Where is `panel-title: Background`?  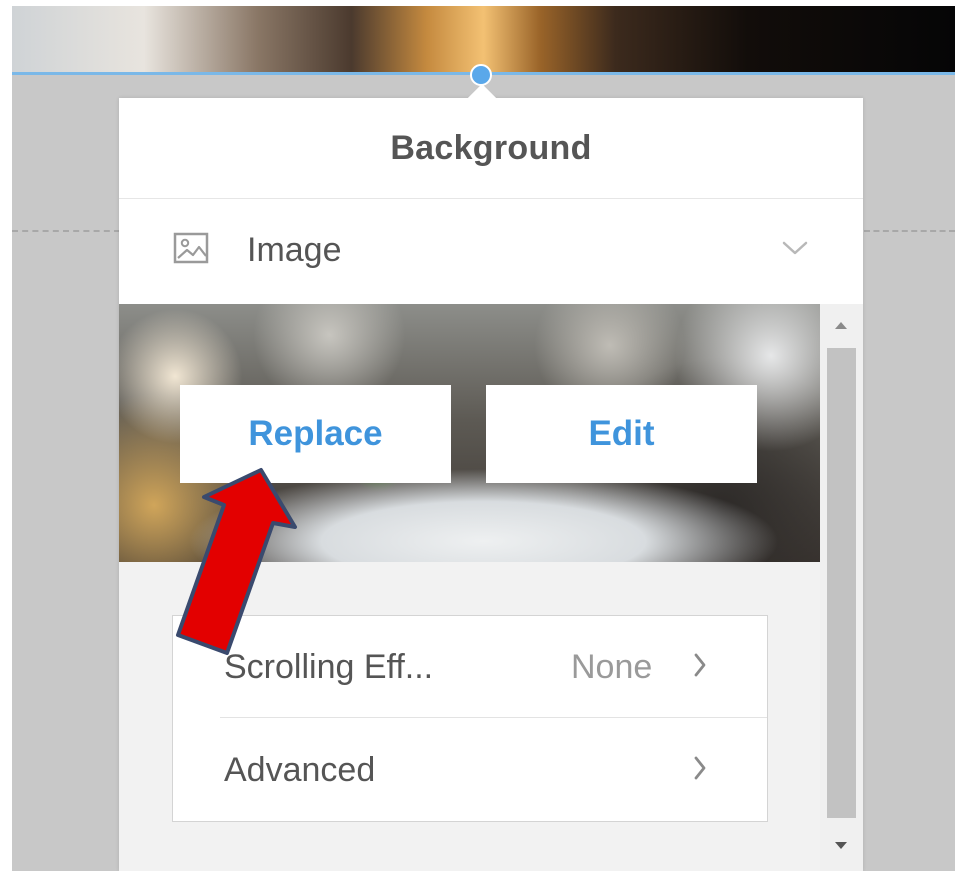 panel-title: Background is located at coordinates (491, 147).